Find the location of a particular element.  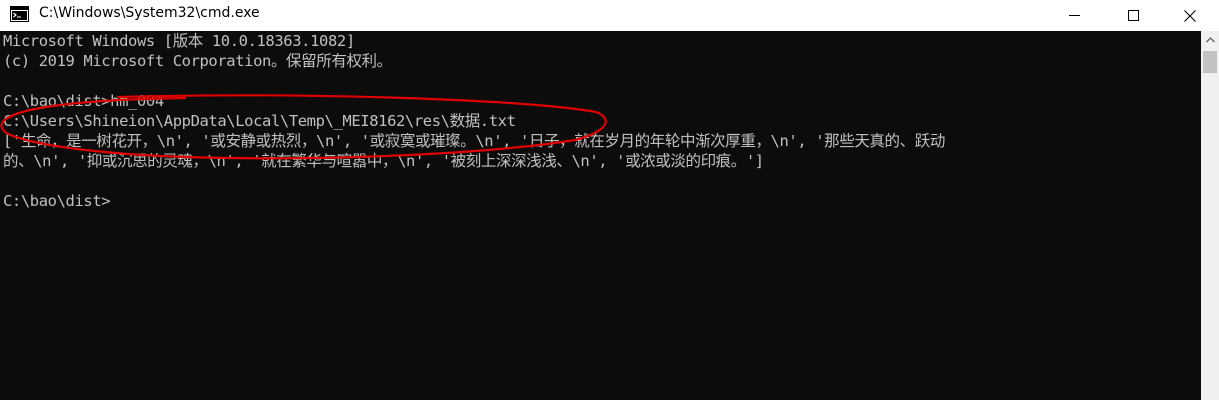

vertical-scrollbar is located at coordinates (1210, 215).